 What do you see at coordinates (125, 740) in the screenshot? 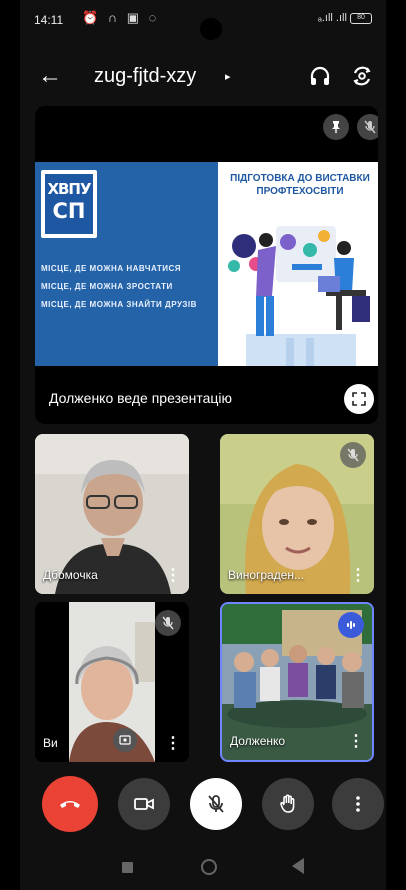
I see `video-effects-icon` at bounding box center [125, 740].